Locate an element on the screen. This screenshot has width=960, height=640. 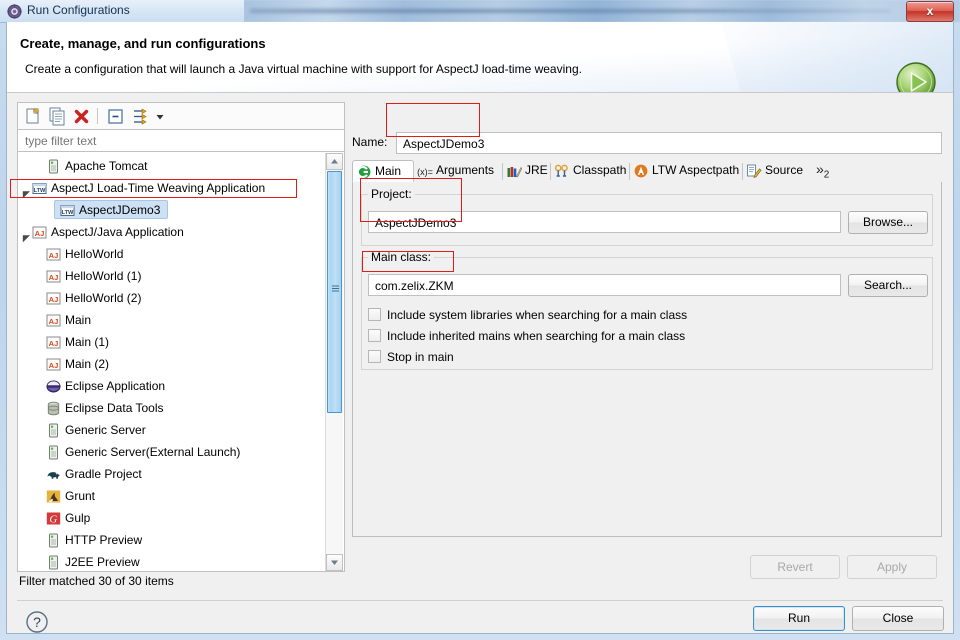
footer-divider is located at coordinates (480, 600).